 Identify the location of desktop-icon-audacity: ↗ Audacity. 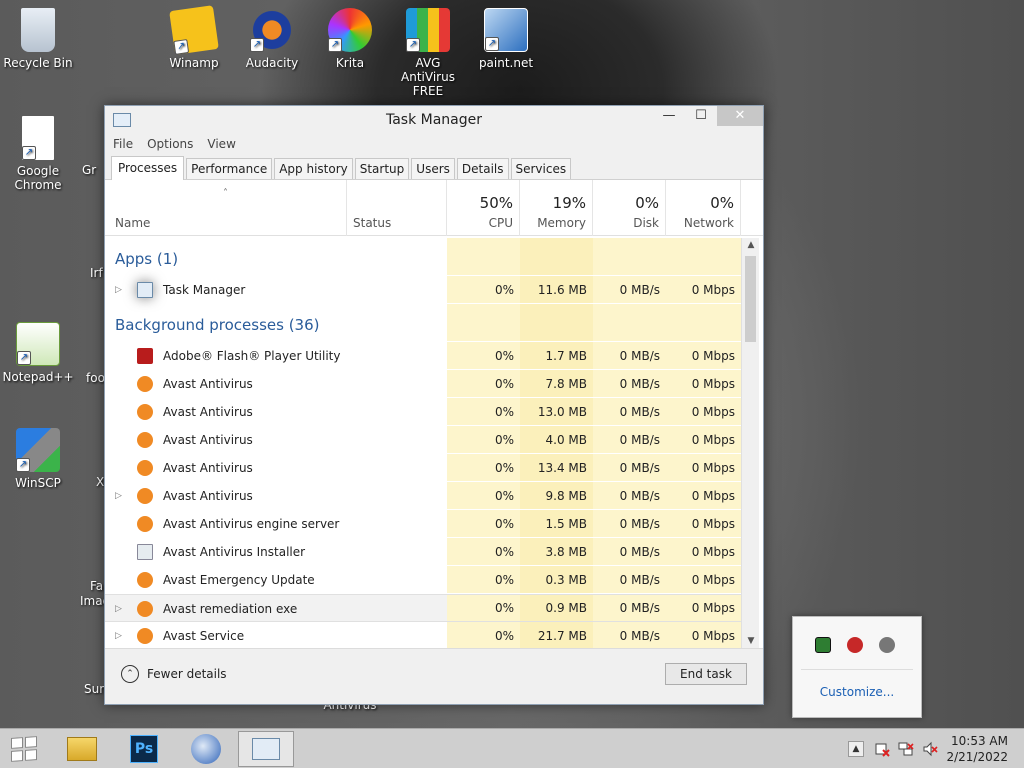
(272, 39).